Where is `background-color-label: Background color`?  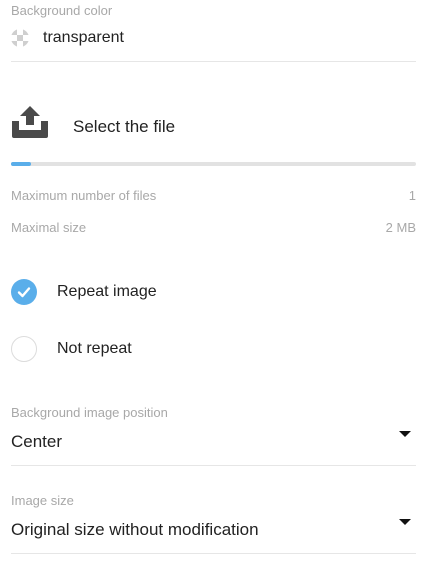
background-color-label: Background color is located at coordinates (62, 10).